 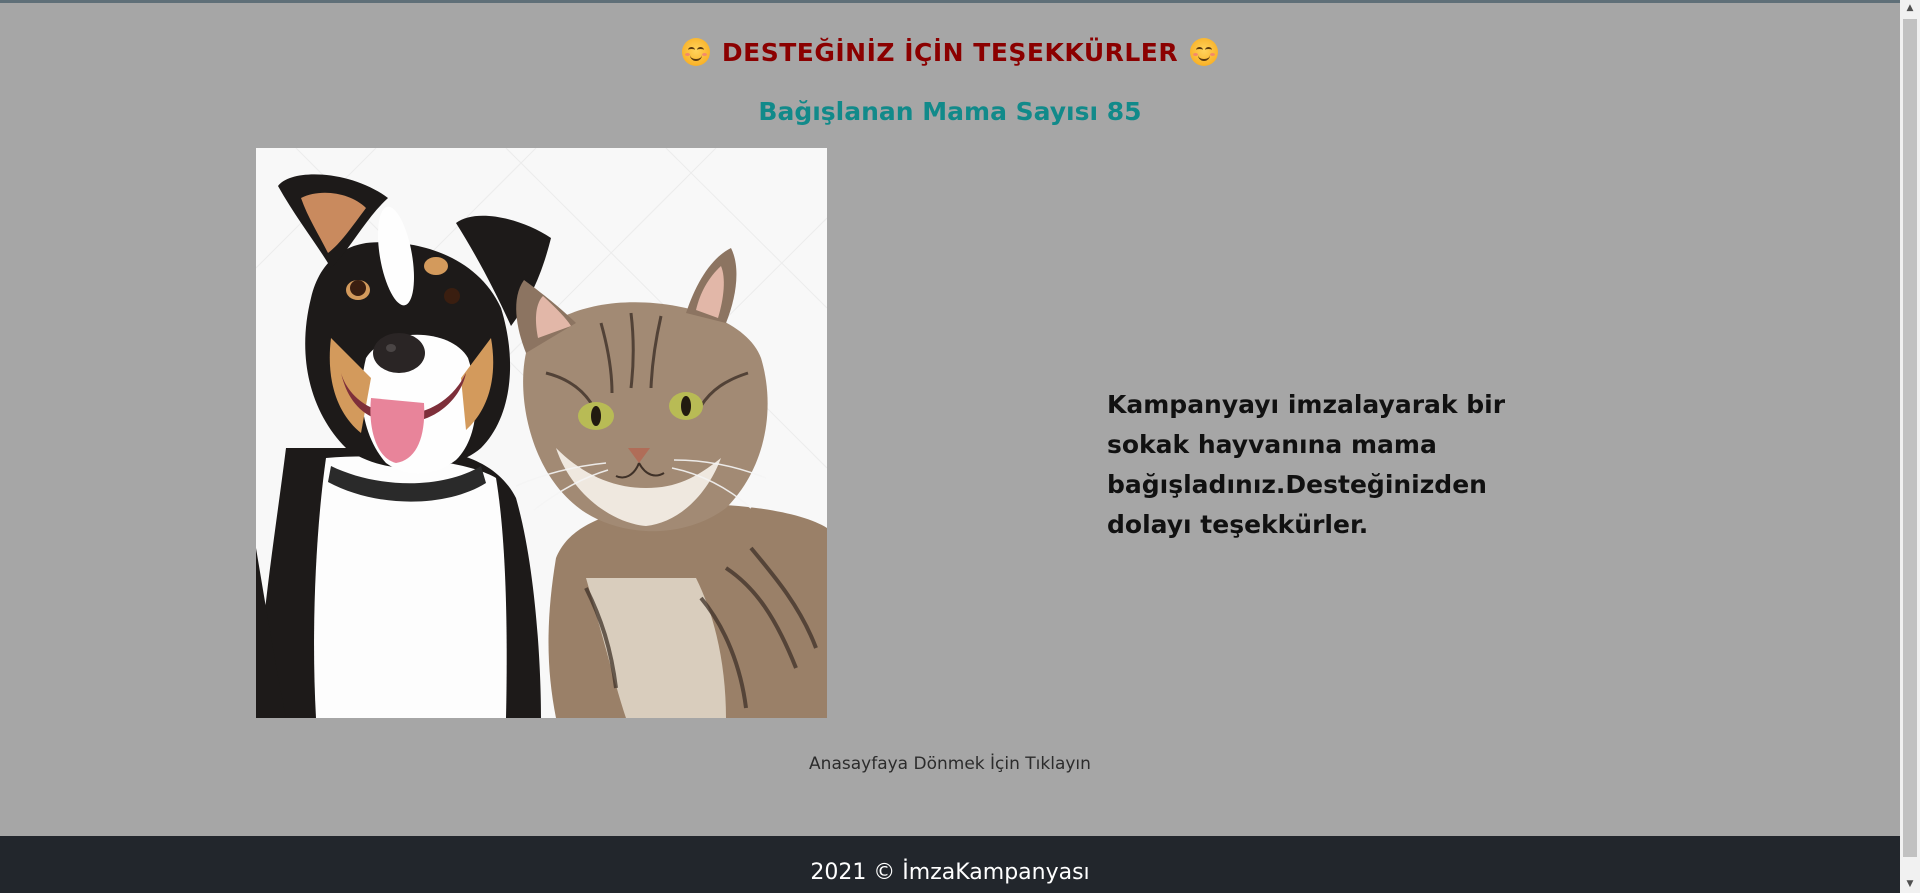 I want to click on footer: 2021 © İmzaKampanyası, so click(x=950, y=864).